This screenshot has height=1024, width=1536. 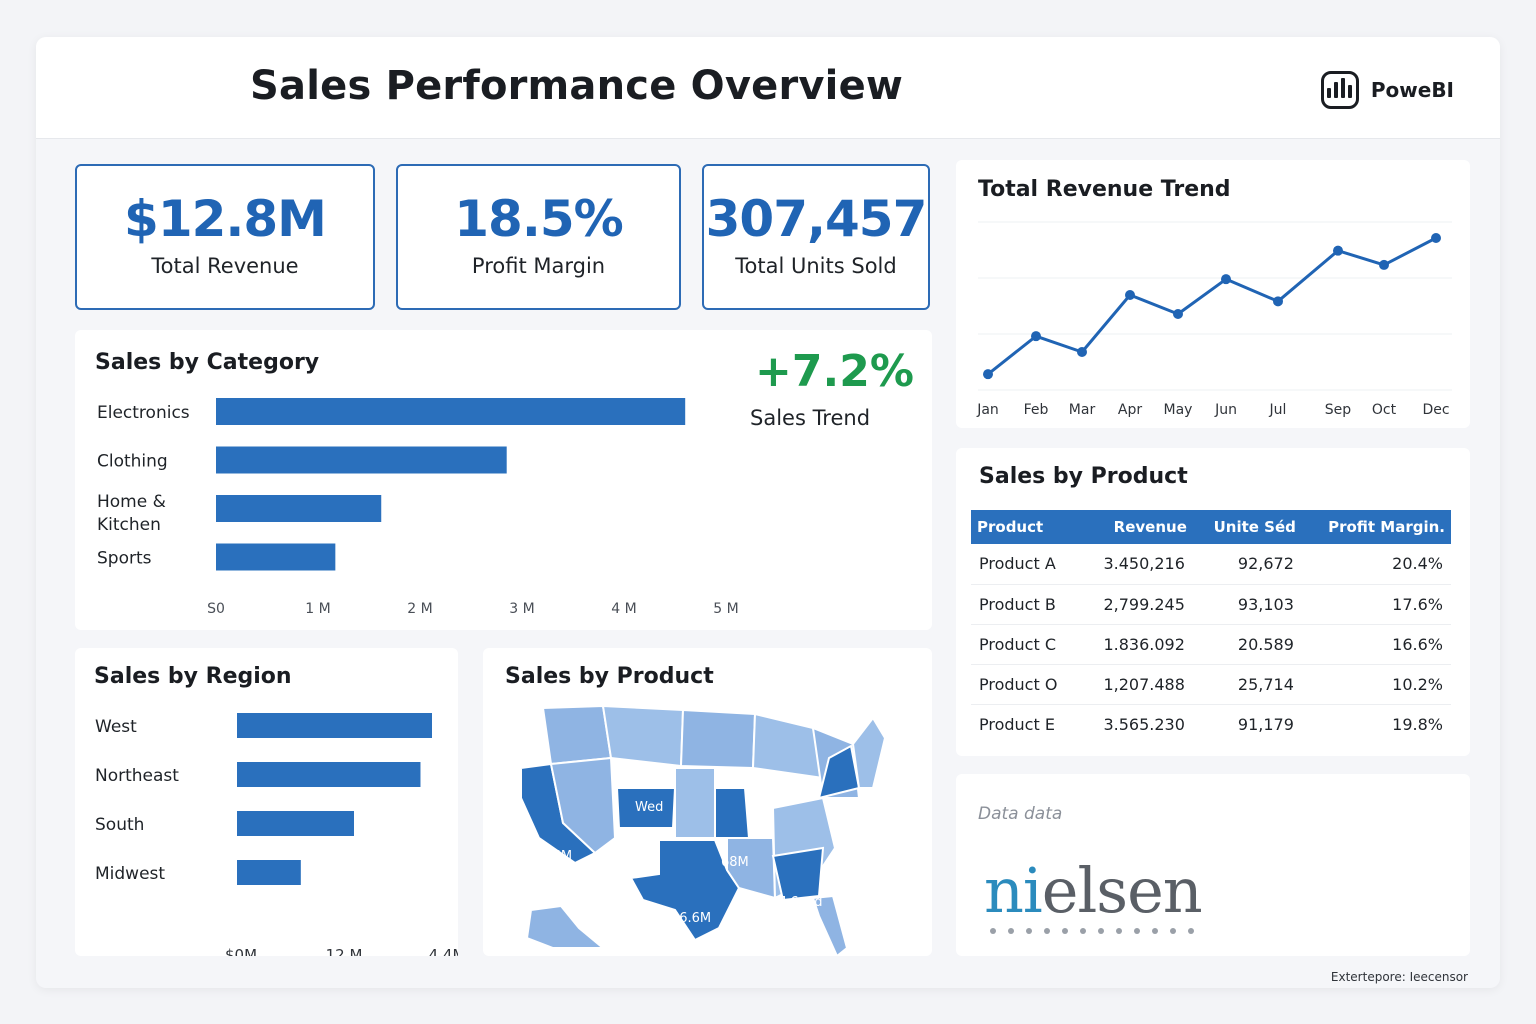 I want to click on map-region-mountain-north, so click(x=643, y=736).